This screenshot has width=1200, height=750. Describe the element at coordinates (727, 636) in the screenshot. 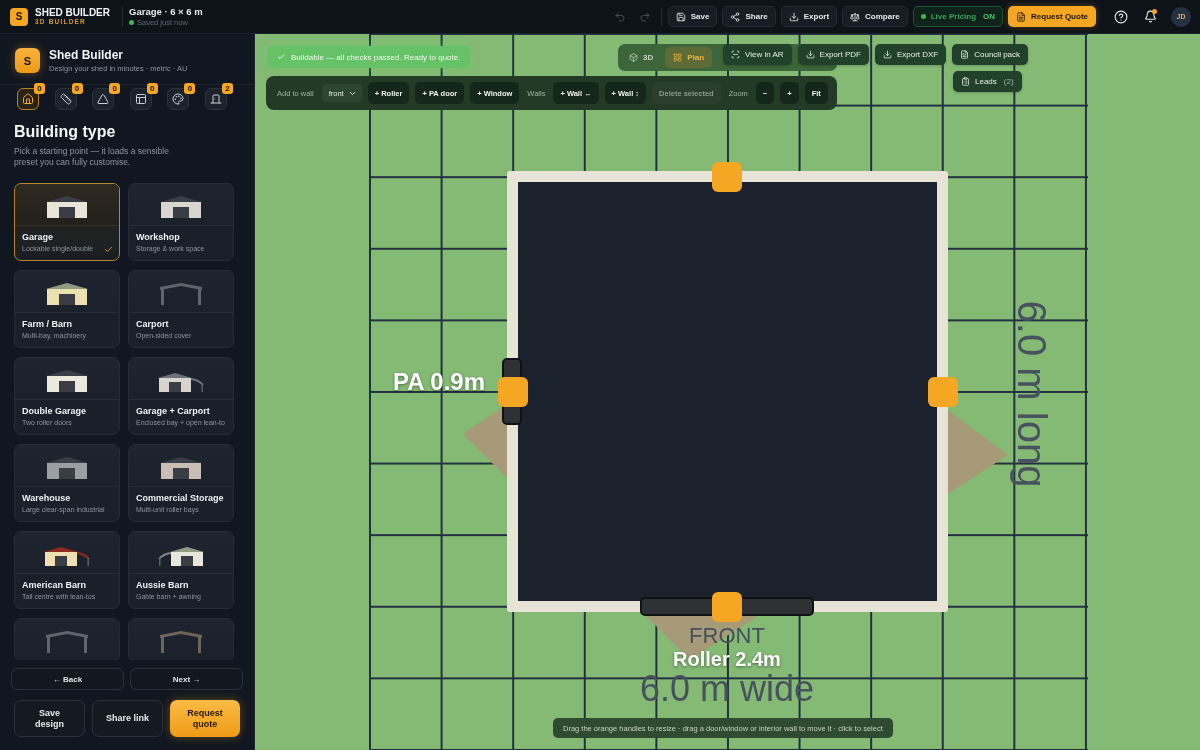

I see `wall-label: FRONT` at that location.